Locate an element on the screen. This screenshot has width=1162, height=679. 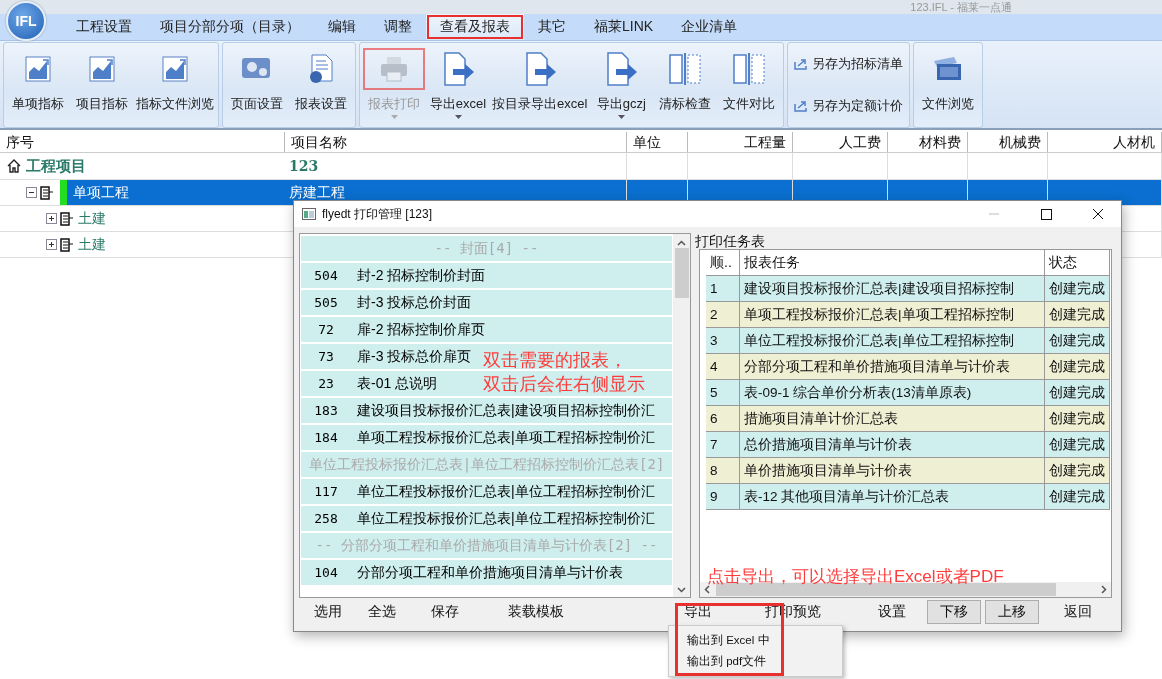
ribbon-button: 清标检查 is located at coordinates (685, 85).